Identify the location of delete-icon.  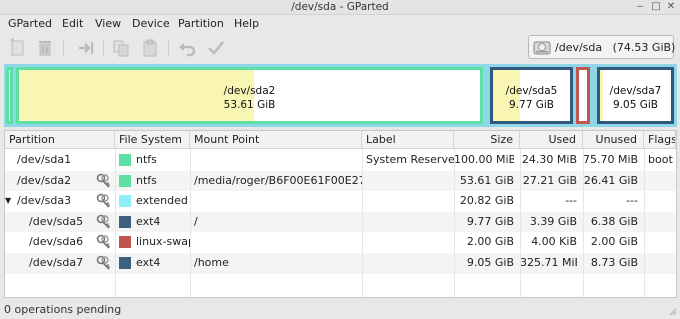
(45, 48).